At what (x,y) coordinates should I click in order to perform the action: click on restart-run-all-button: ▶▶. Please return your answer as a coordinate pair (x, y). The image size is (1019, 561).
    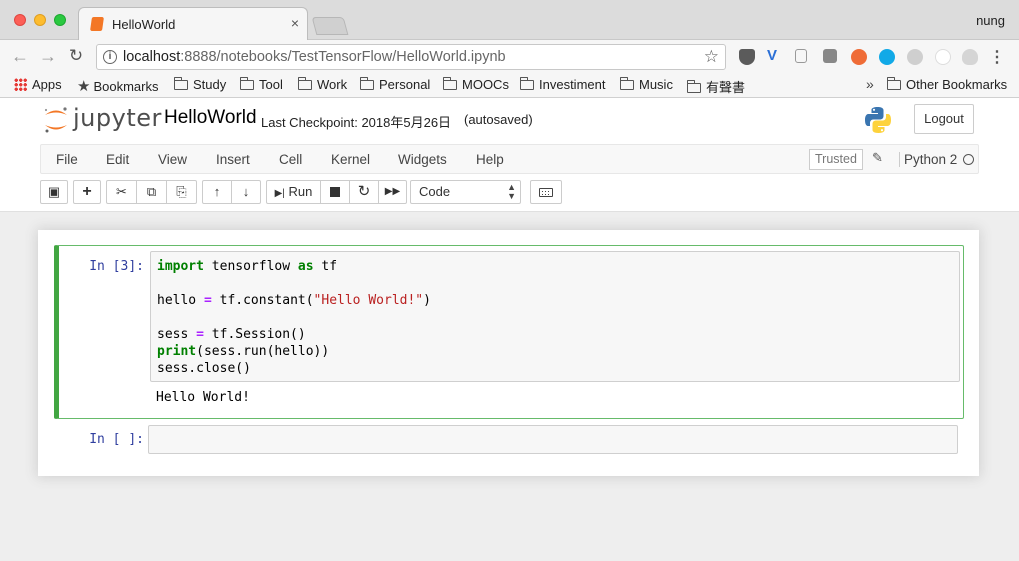
    Looking at the image, I should click on (392, 192).